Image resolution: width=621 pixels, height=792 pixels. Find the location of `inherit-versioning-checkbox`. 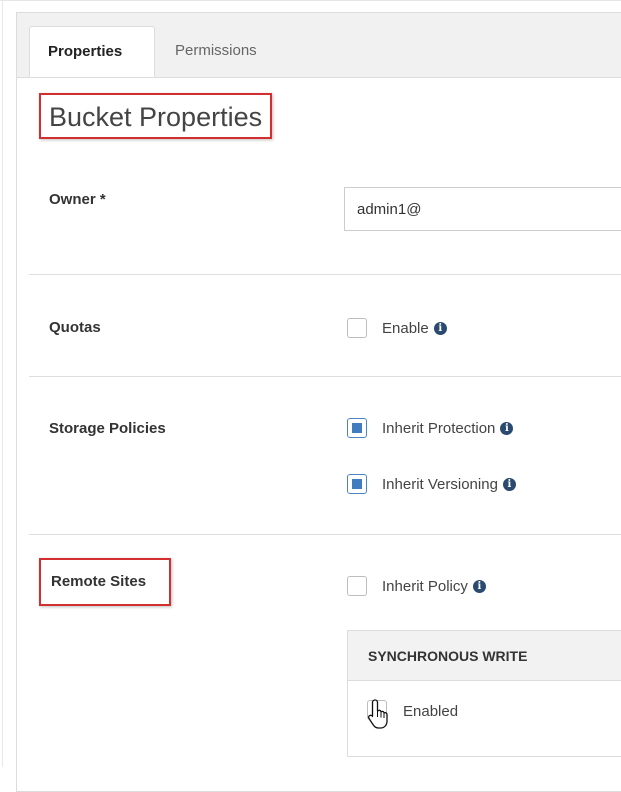

inherit-versioning-checkbox is located at coordinates (357, 484).